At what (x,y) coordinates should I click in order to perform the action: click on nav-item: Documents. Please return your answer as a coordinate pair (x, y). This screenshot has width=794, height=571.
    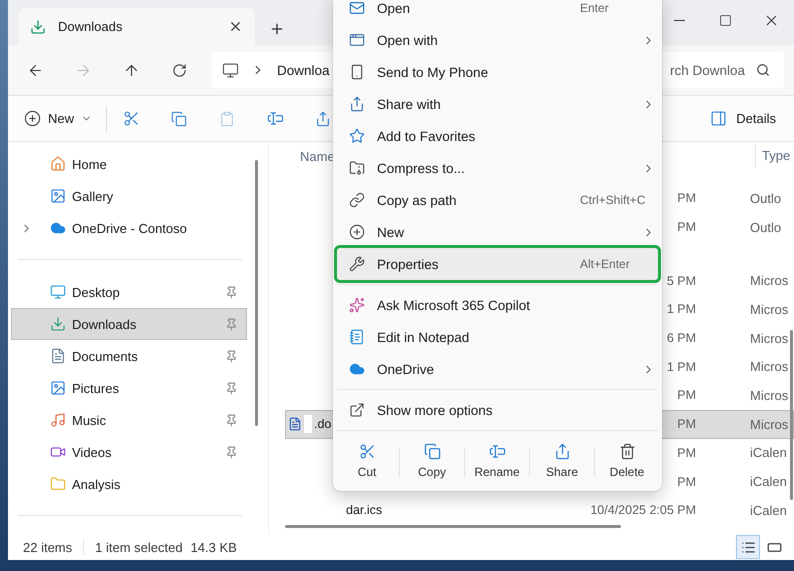
    Looking at the image, I should click on (129, 356).